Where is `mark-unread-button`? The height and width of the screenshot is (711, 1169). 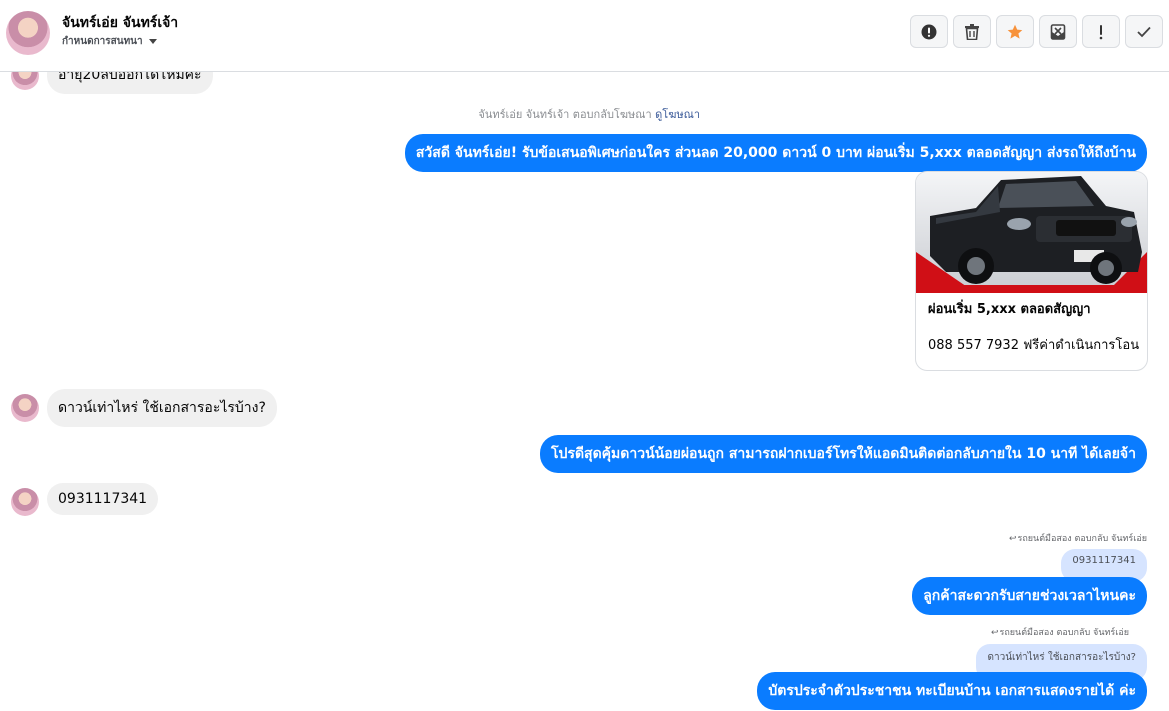 mark-unread-button is located at coordinates (1058, 31).